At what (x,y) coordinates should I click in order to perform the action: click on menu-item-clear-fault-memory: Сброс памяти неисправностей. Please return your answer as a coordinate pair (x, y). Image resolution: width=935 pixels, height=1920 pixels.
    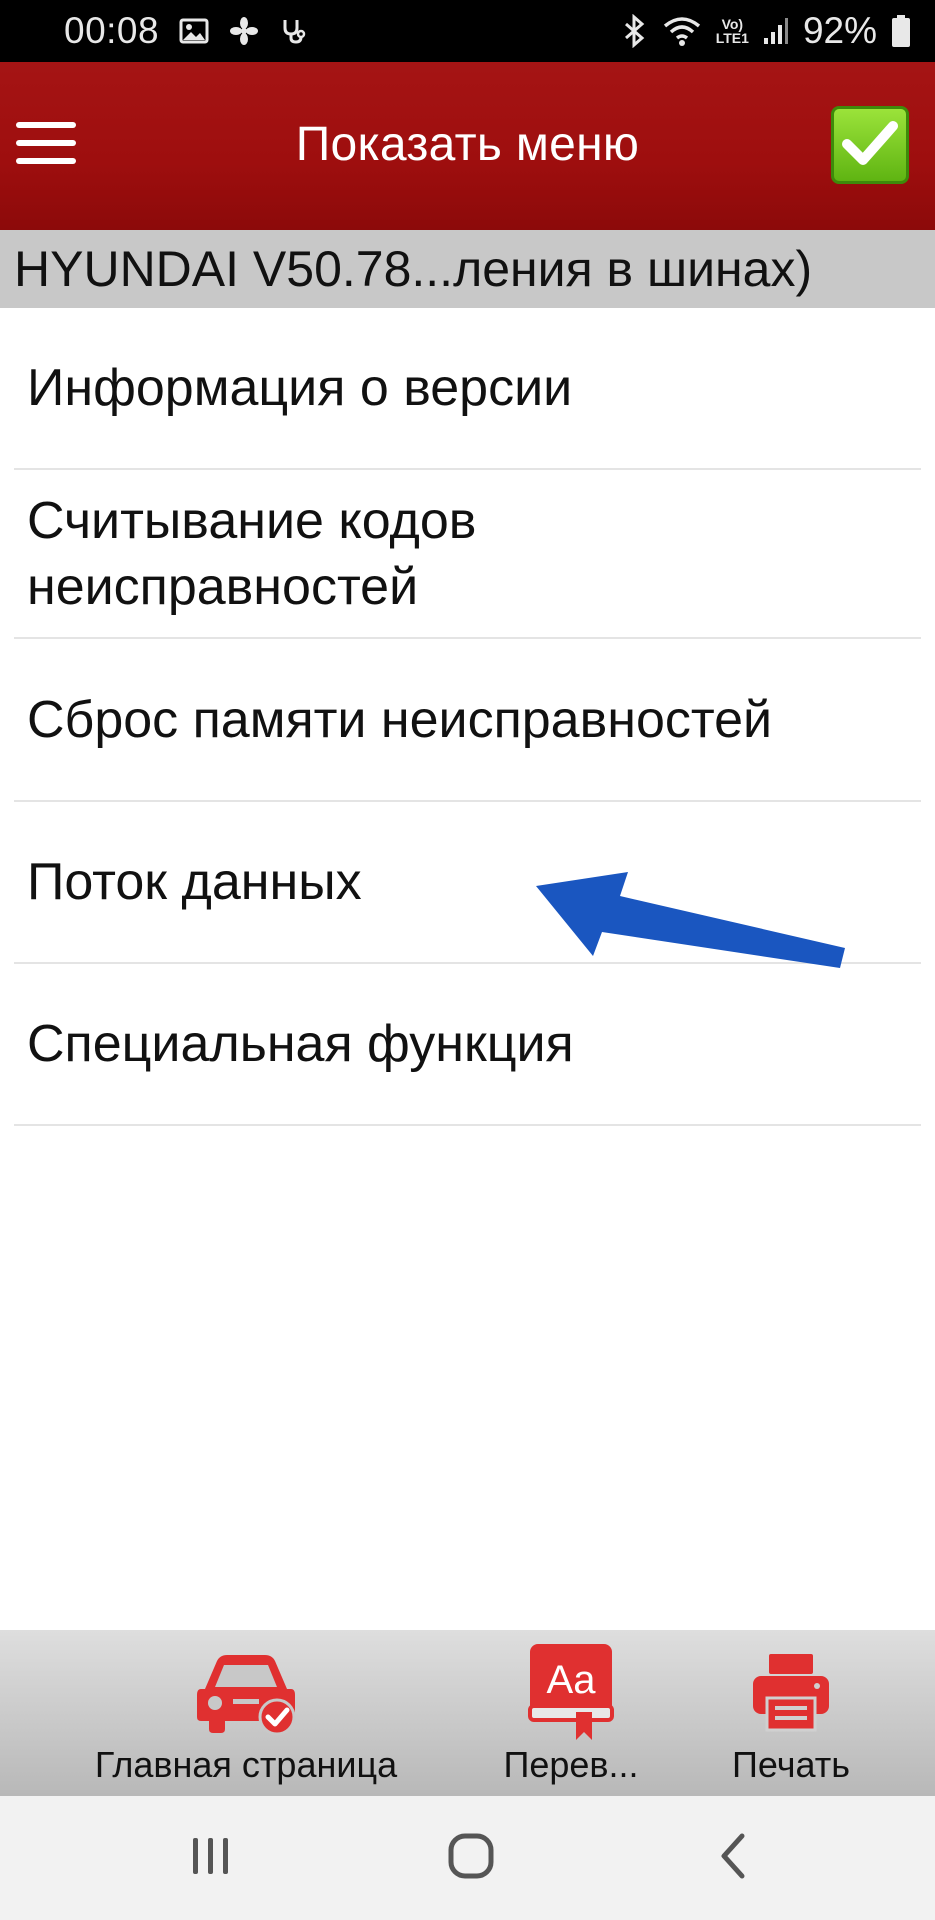
    Looking at the image, I should click on (467, 720).